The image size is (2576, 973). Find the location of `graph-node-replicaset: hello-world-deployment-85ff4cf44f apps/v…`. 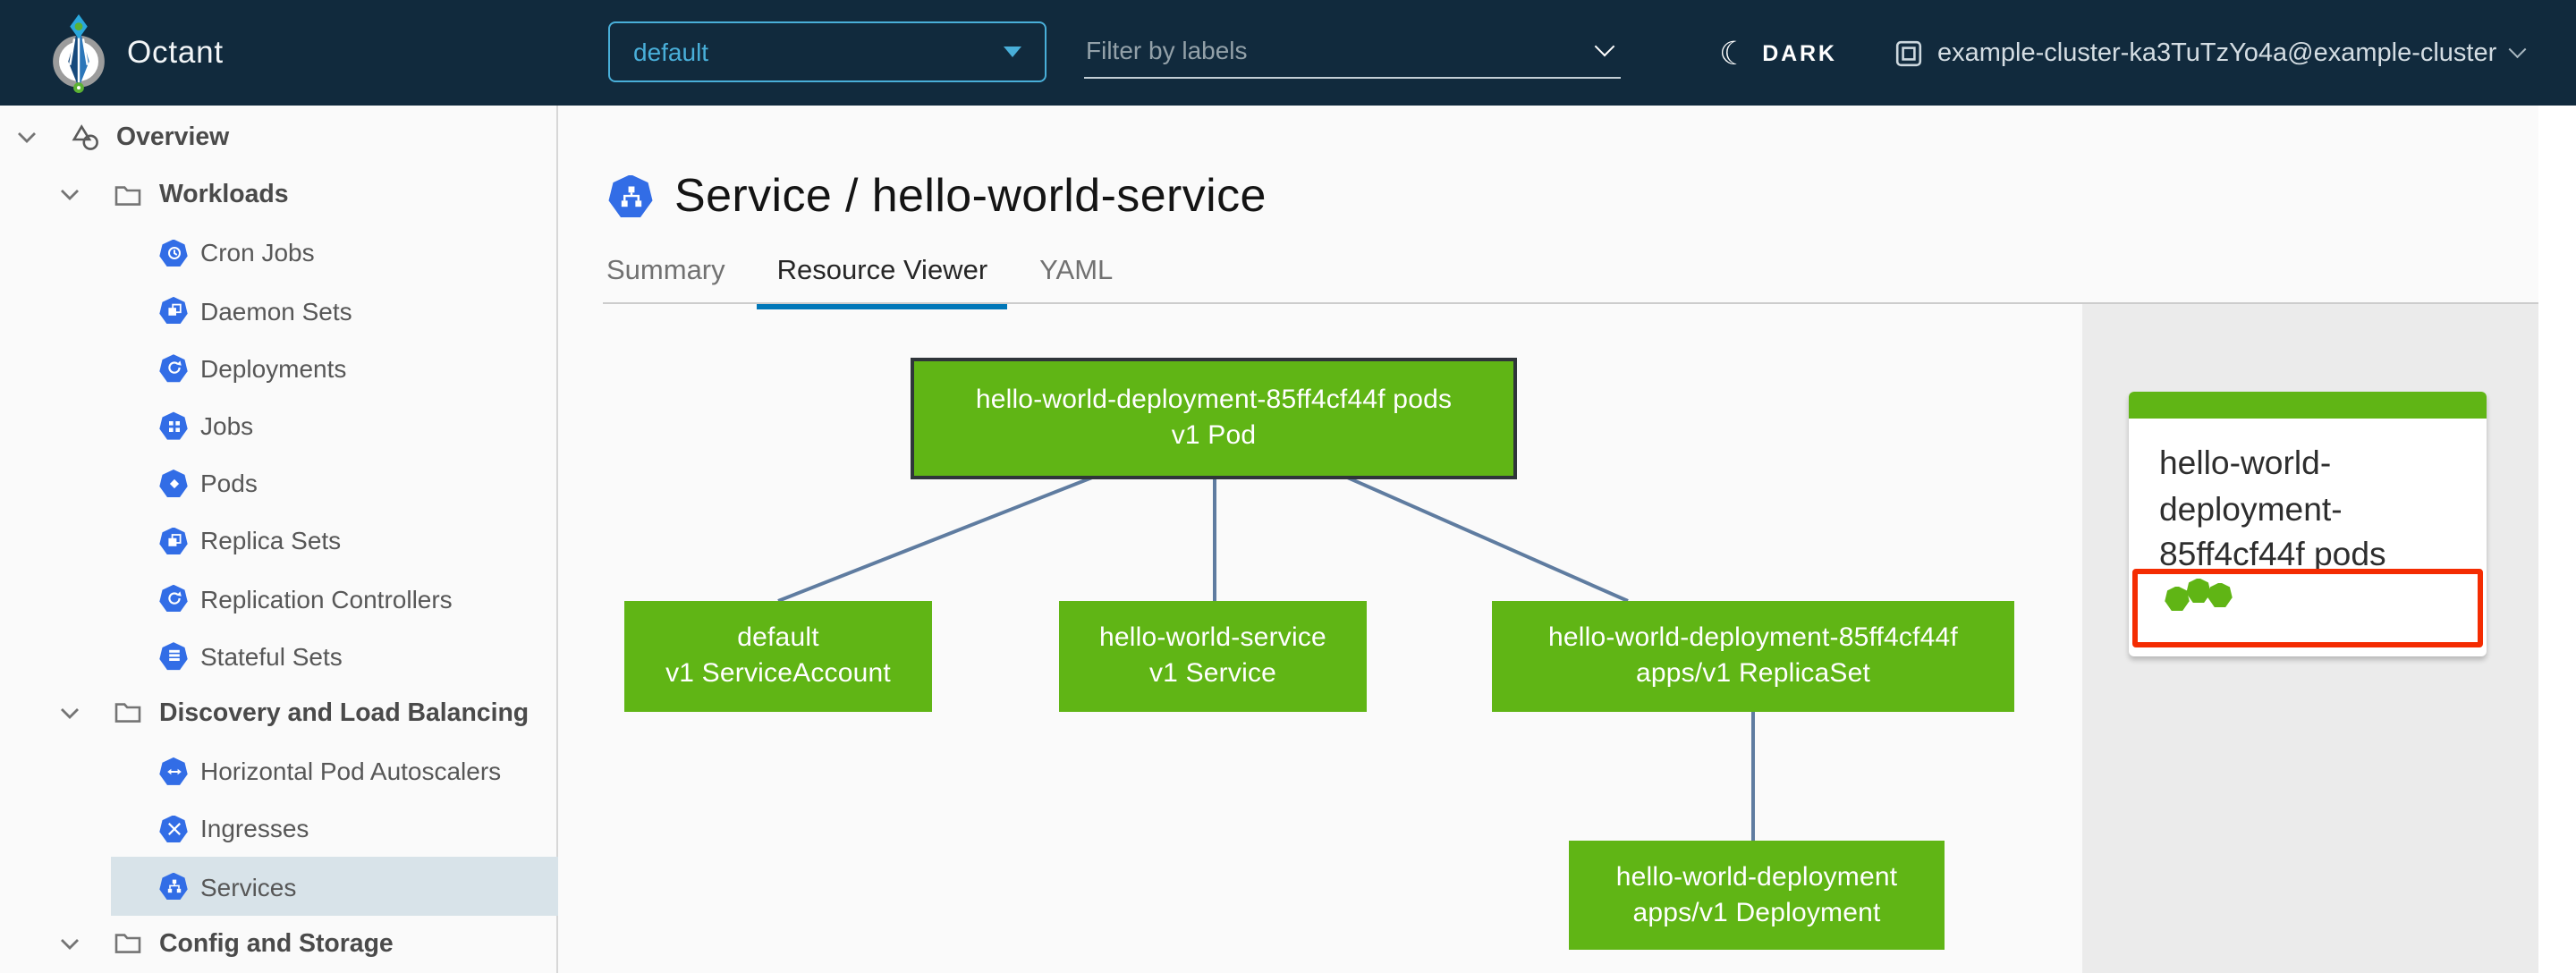

graph-node-replicaset: hello-world-deployment-85ff4cf44f apps/v… is located at coordinates (1753, 656).